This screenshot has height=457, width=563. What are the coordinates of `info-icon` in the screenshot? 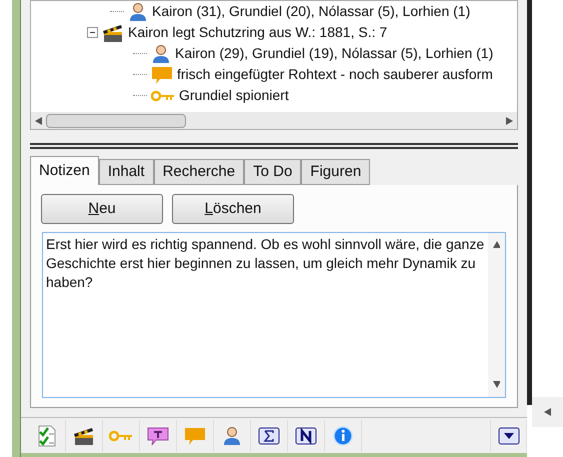 It's located at (343, 436).